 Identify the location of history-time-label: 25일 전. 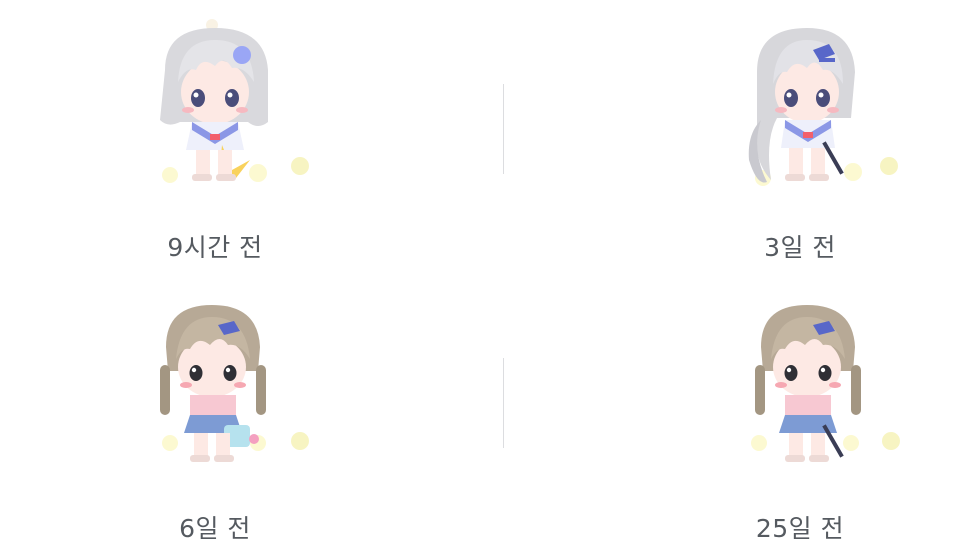
(800, 528).